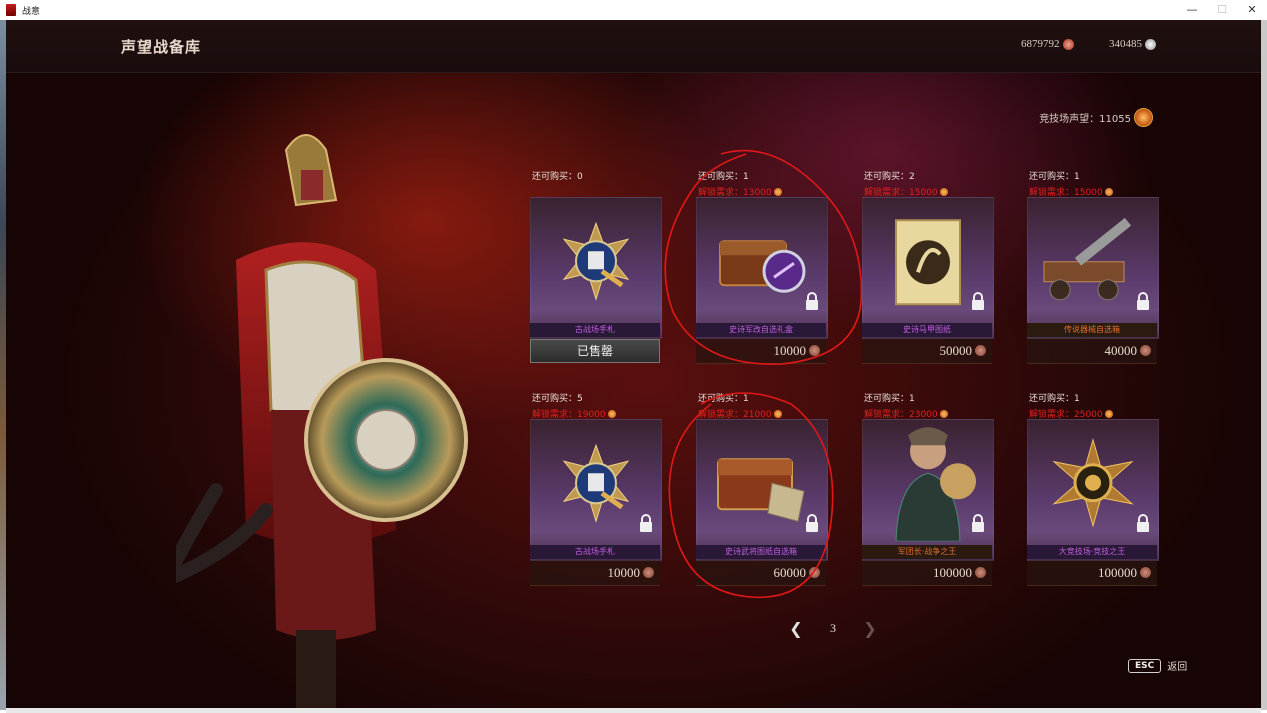  I want to click on silver-currency: 6879792, so click(1047, 44).